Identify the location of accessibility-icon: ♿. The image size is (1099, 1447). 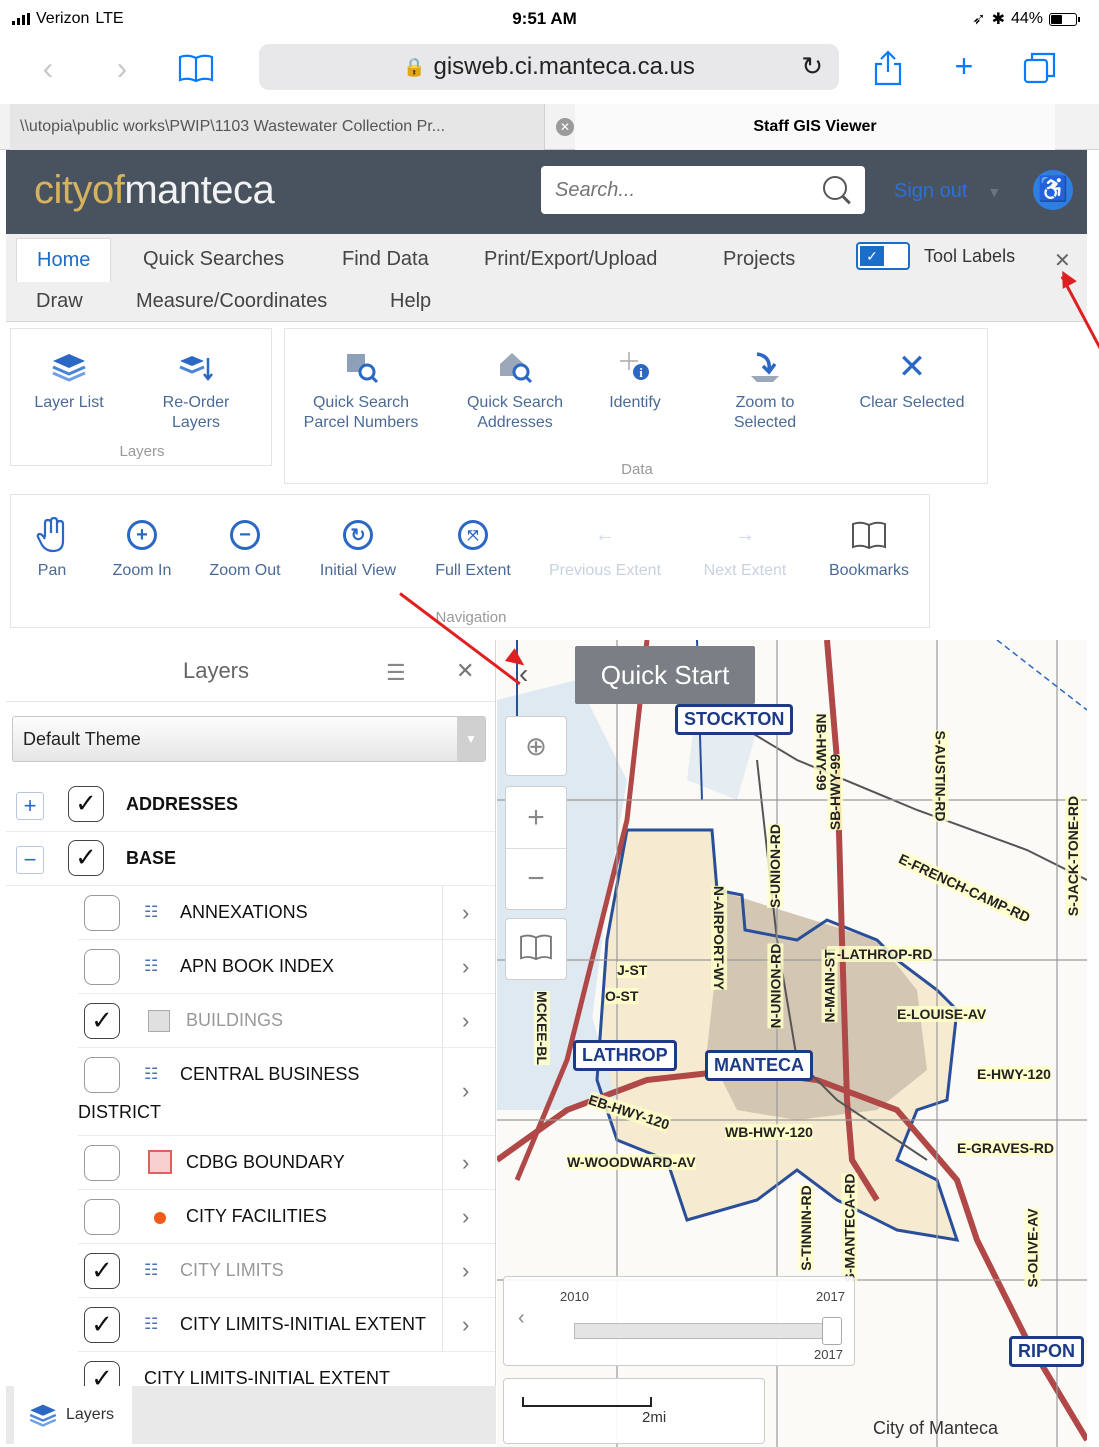
(1053, 190).